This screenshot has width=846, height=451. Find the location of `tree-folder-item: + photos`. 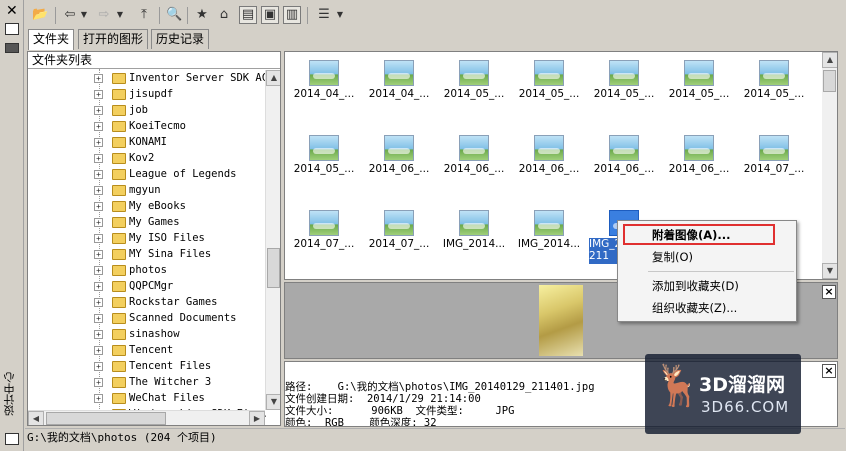

tree-folder-item: + photos is located at coordinates (154, 270).